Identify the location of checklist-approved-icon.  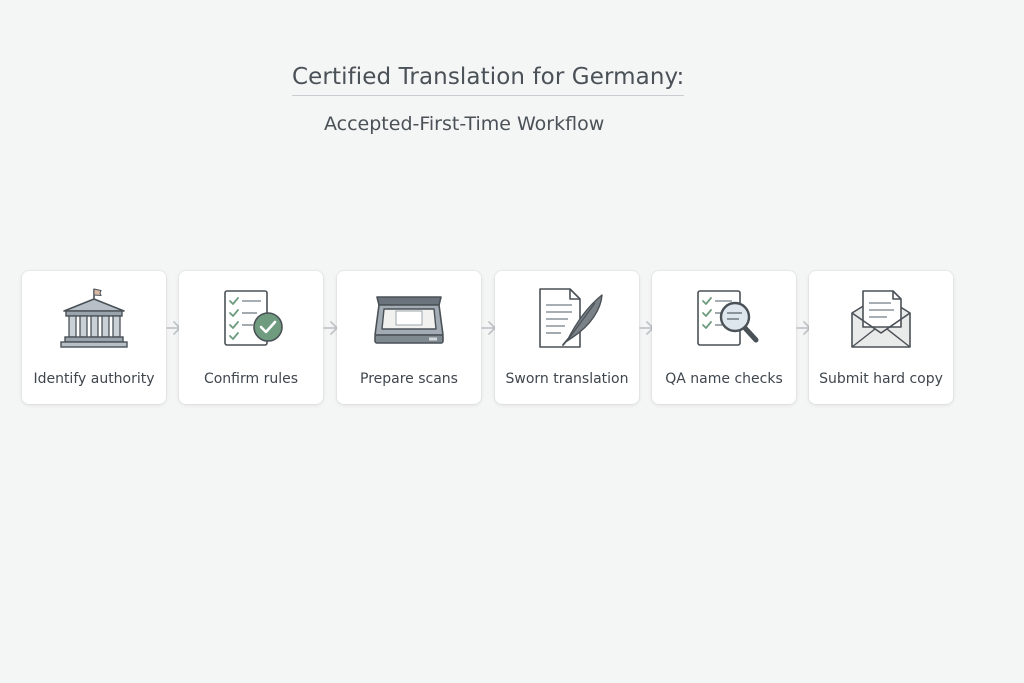
(251, 318).